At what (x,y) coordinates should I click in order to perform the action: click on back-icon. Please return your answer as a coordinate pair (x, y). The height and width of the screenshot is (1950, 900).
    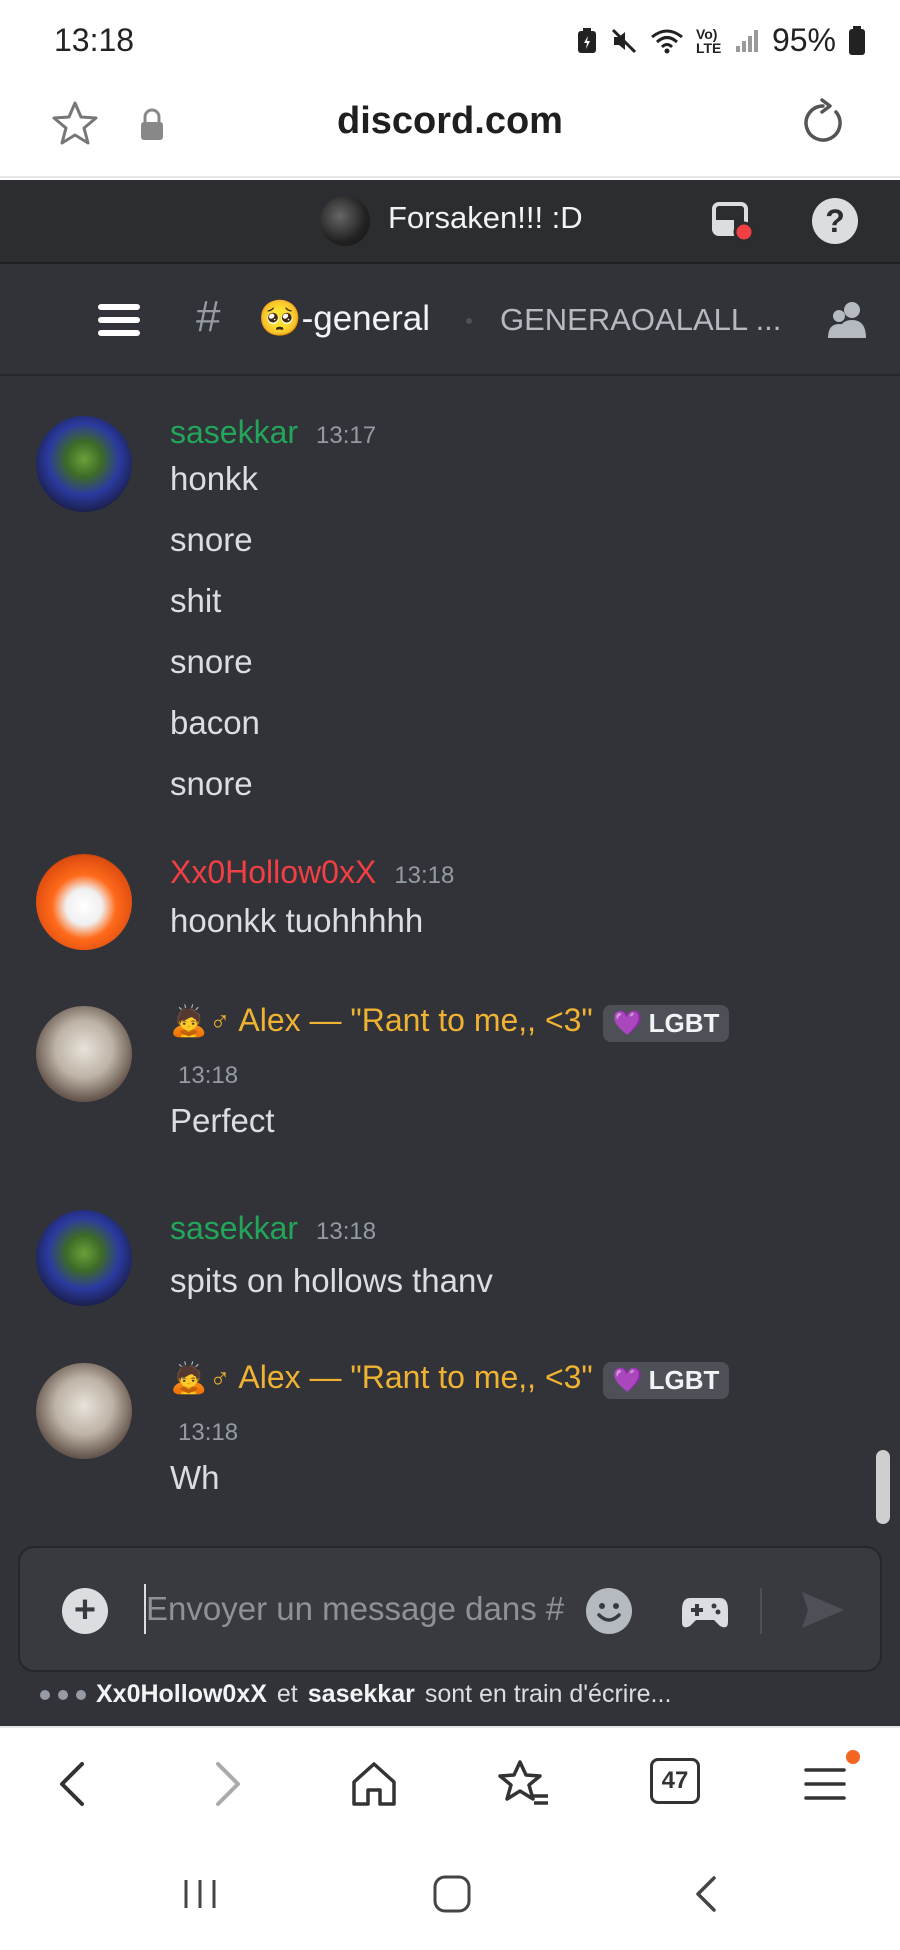
    Looking at the image, I should click on (74, 1784).